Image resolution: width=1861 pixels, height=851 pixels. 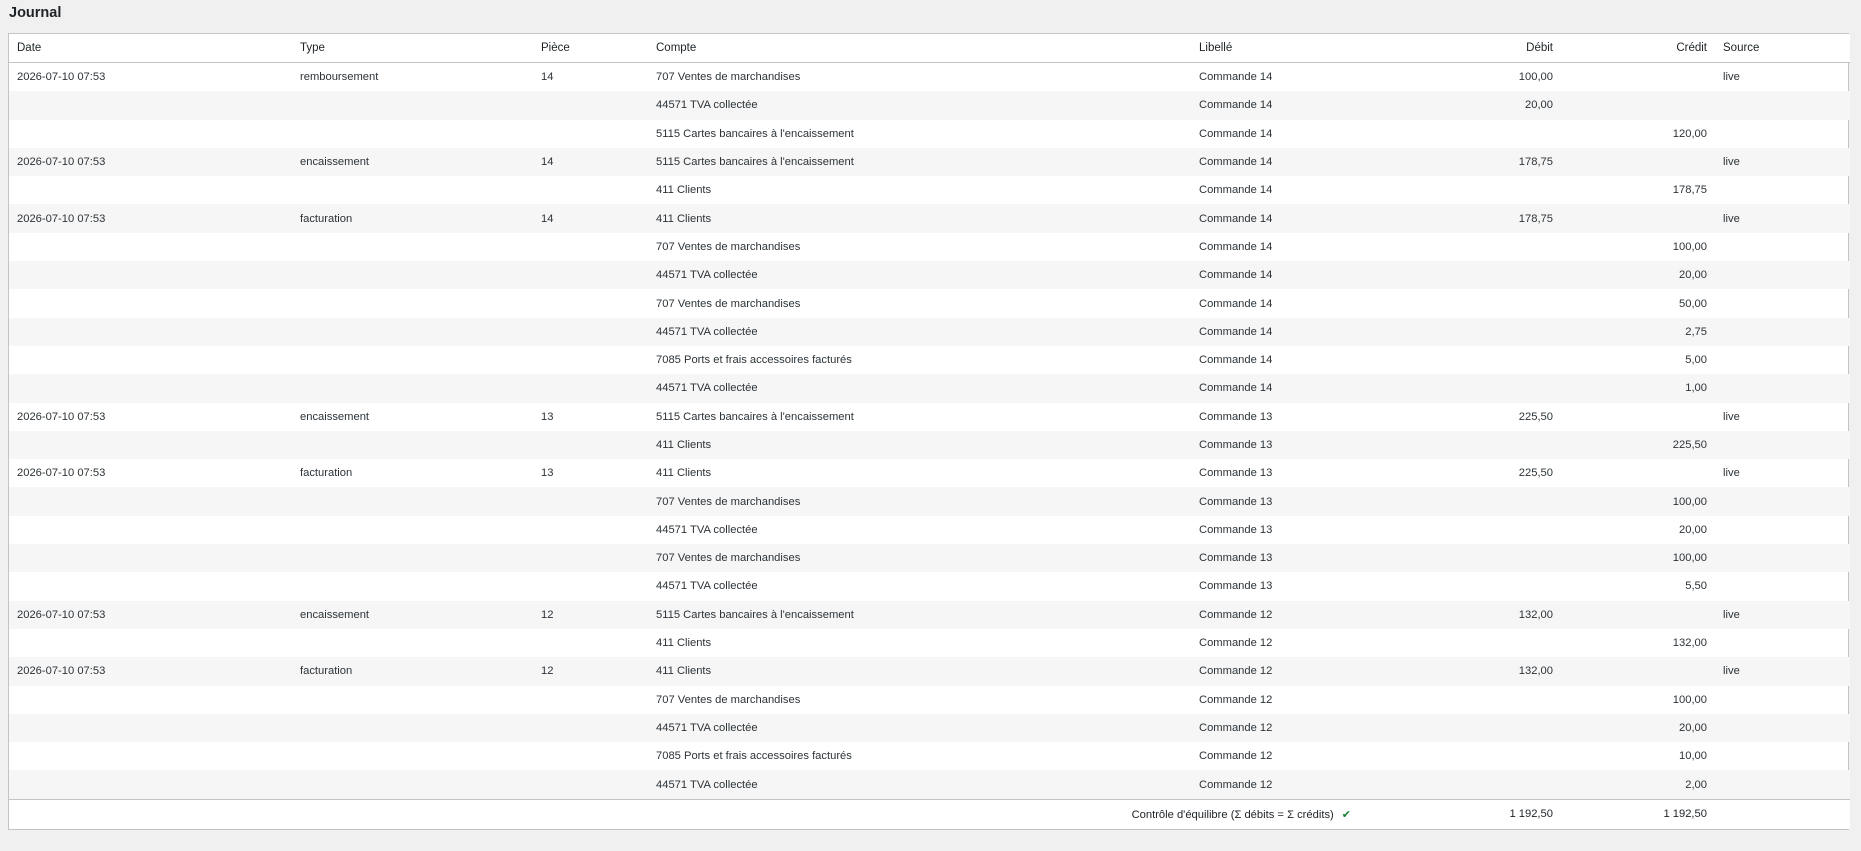 What do you see at coordinates (35, 13) in the screenshot?
I see `page-title: Journal` at bounding box center [35, 13].